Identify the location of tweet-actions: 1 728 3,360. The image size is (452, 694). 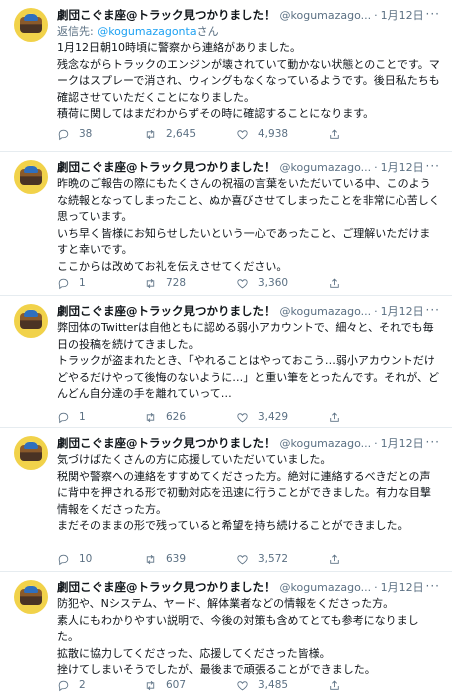
(222, 283).